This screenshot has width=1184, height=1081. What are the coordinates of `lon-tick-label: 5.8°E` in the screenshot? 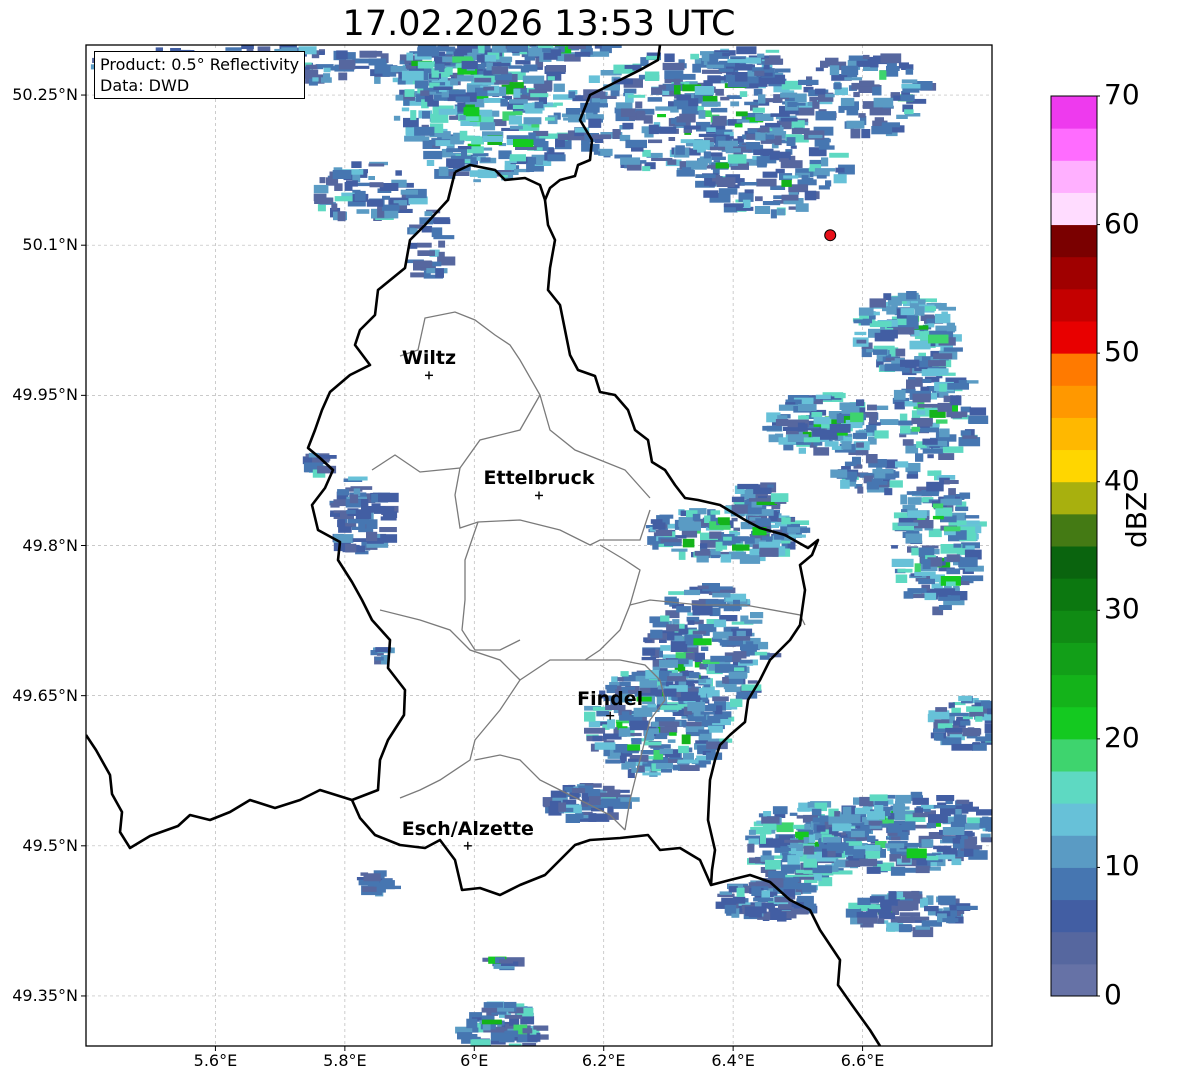 It's located at (345, 1060).